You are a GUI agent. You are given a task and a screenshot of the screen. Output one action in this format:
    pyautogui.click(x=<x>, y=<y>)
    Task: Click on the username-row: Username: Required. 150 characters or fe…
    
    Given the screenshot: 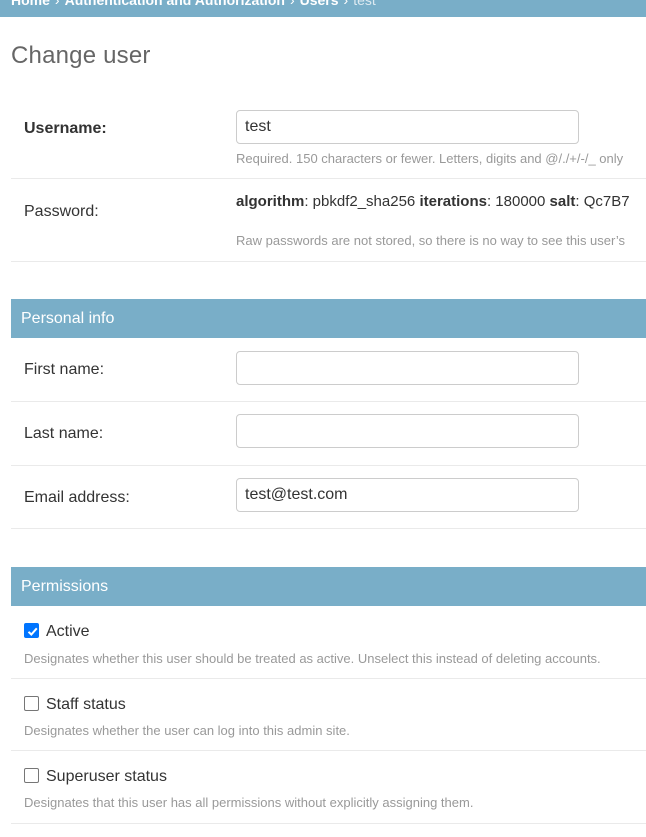 What is the action you would take?
    pyautogui.click(x=328, y=137)
    